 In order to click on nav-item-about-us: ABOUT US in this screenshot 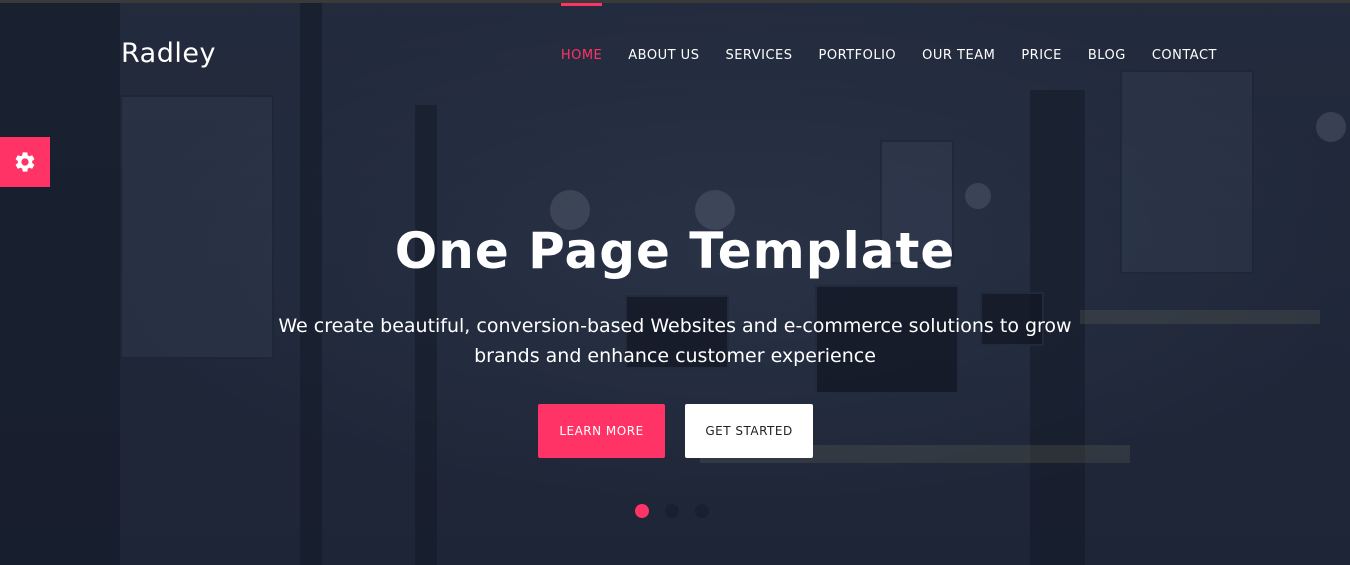, I will do `click(663, 55)`.